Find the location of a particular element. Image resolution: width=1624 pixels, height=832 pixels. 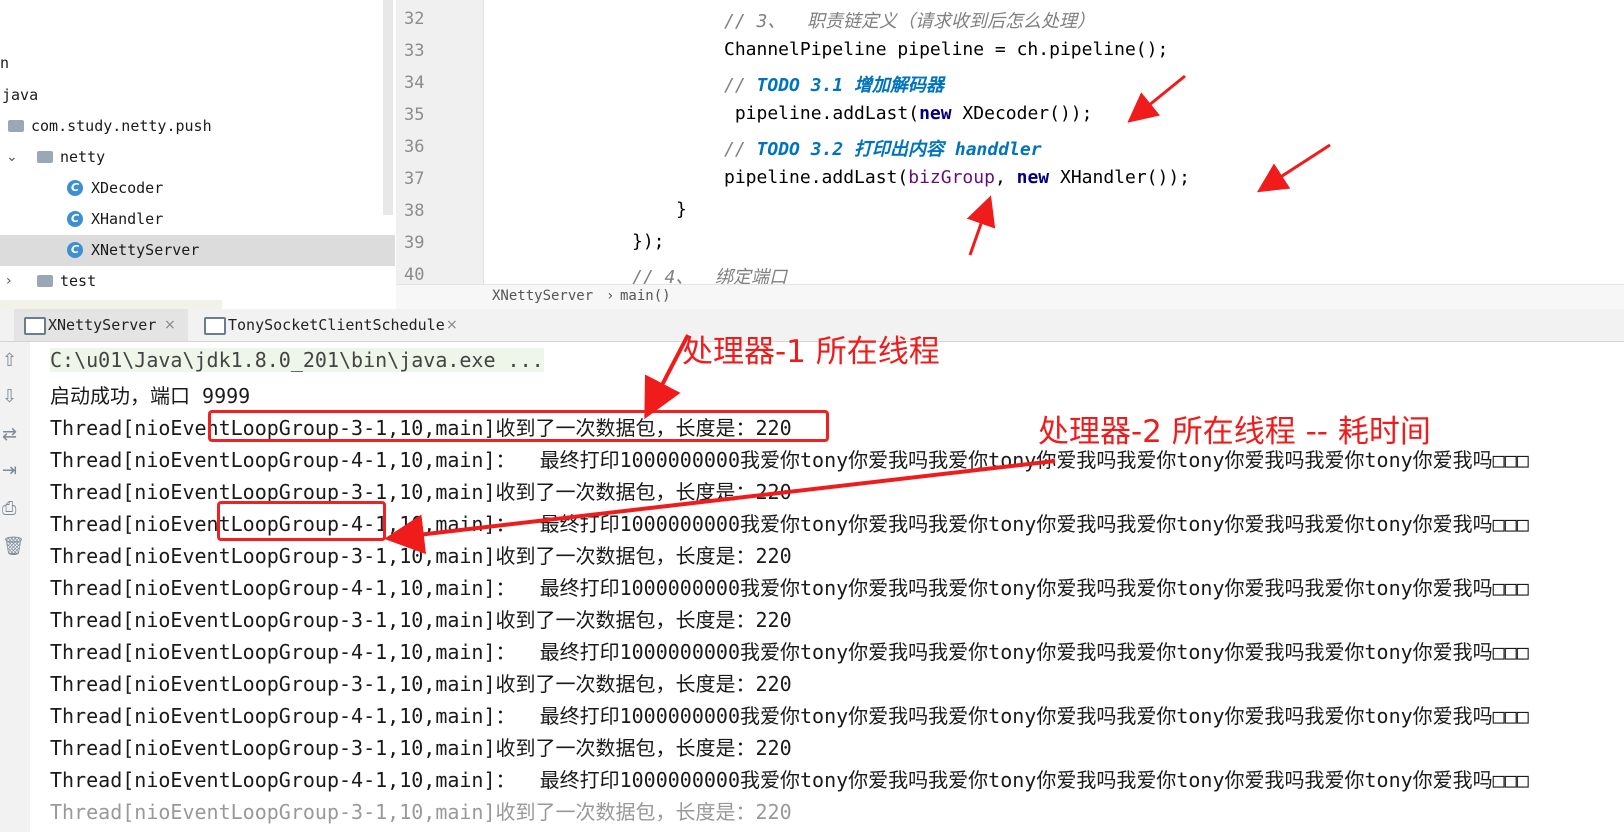

tree-item-netty: ⌄ netty is located at coordinates (197, 157).